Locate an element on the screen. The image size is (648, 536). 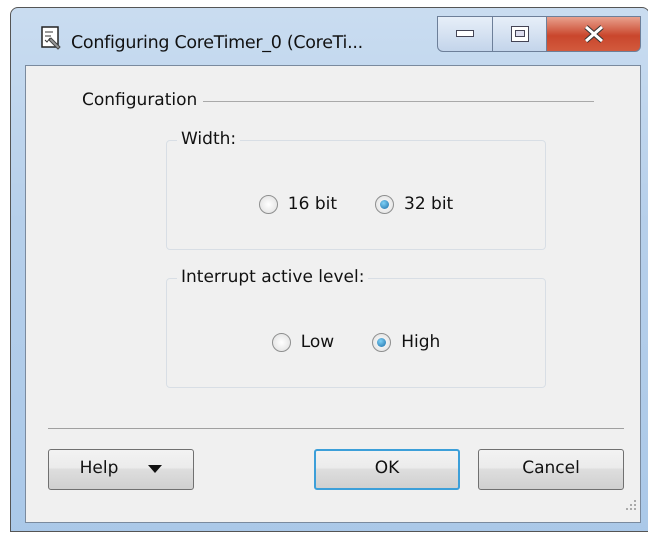
minimize-button is located at coordinates (465, 34).